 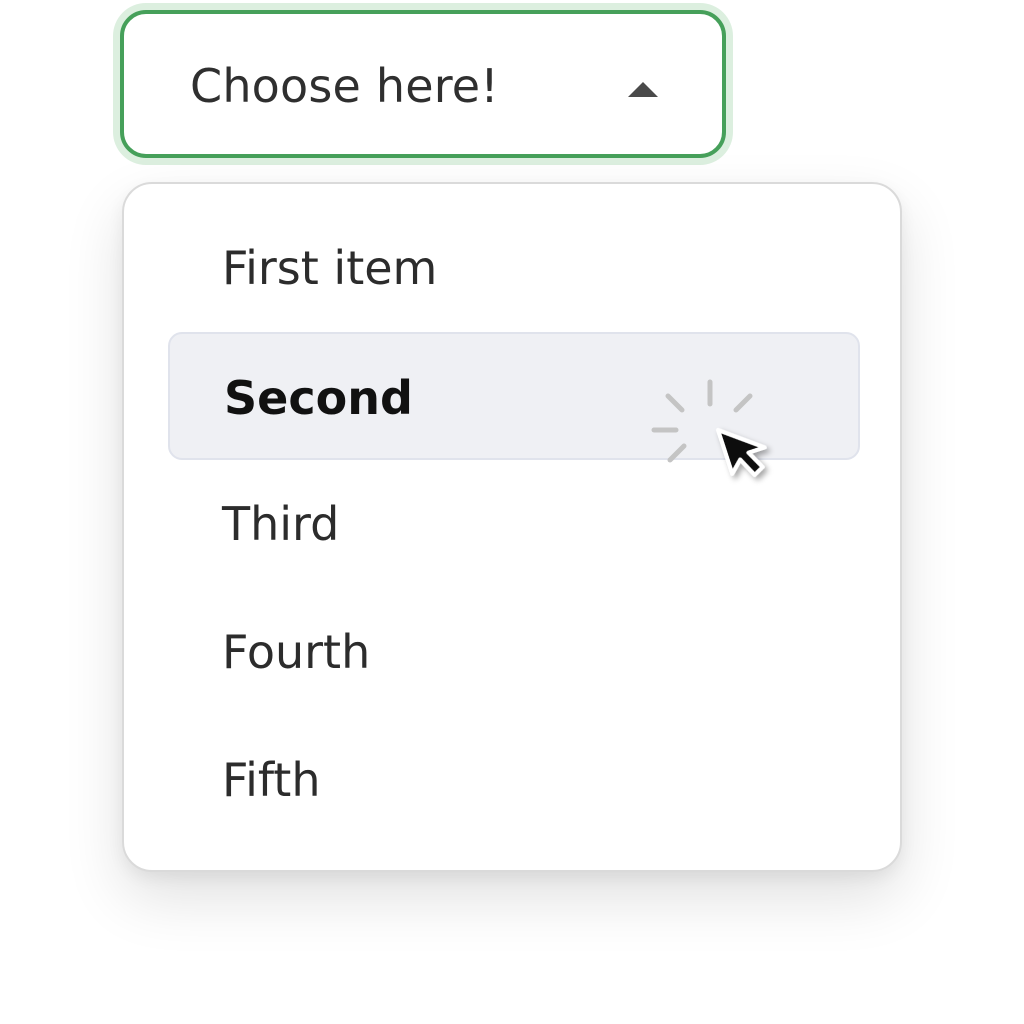 What do you see at coordinates (514, 396) in the screenshot?
I see `option-second: Second` at bounding box center [514, 396].